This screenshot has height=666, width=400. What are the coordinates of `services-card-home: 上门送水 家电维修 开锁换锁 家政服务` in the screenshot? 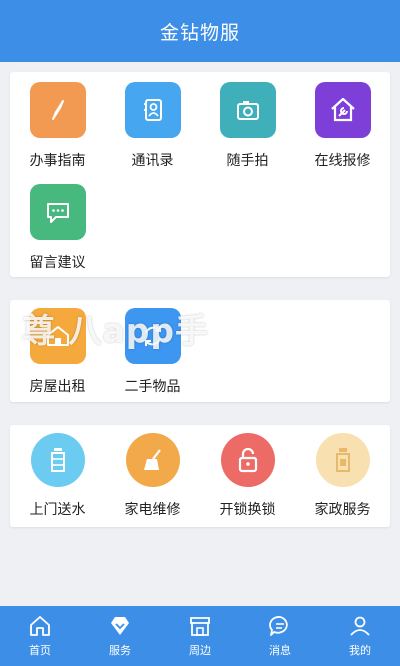 It's located at (200, 476).